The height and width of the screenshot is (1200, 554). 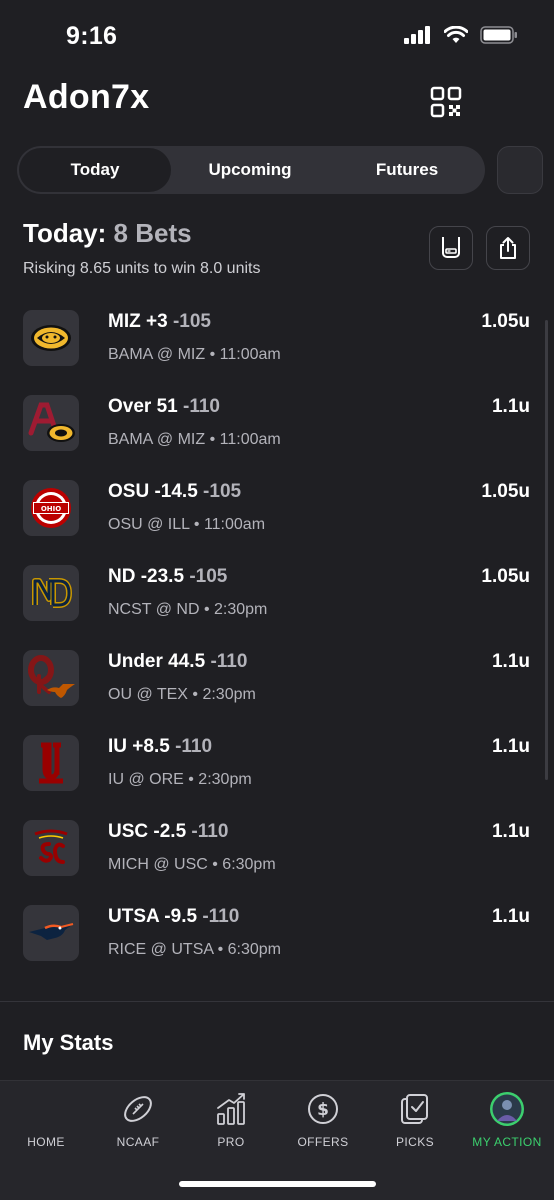 I want to click on bet-row: USC -2.5 -110 MICH @ USC • 6:30pm 1.1u, so click(x=277, y=862).